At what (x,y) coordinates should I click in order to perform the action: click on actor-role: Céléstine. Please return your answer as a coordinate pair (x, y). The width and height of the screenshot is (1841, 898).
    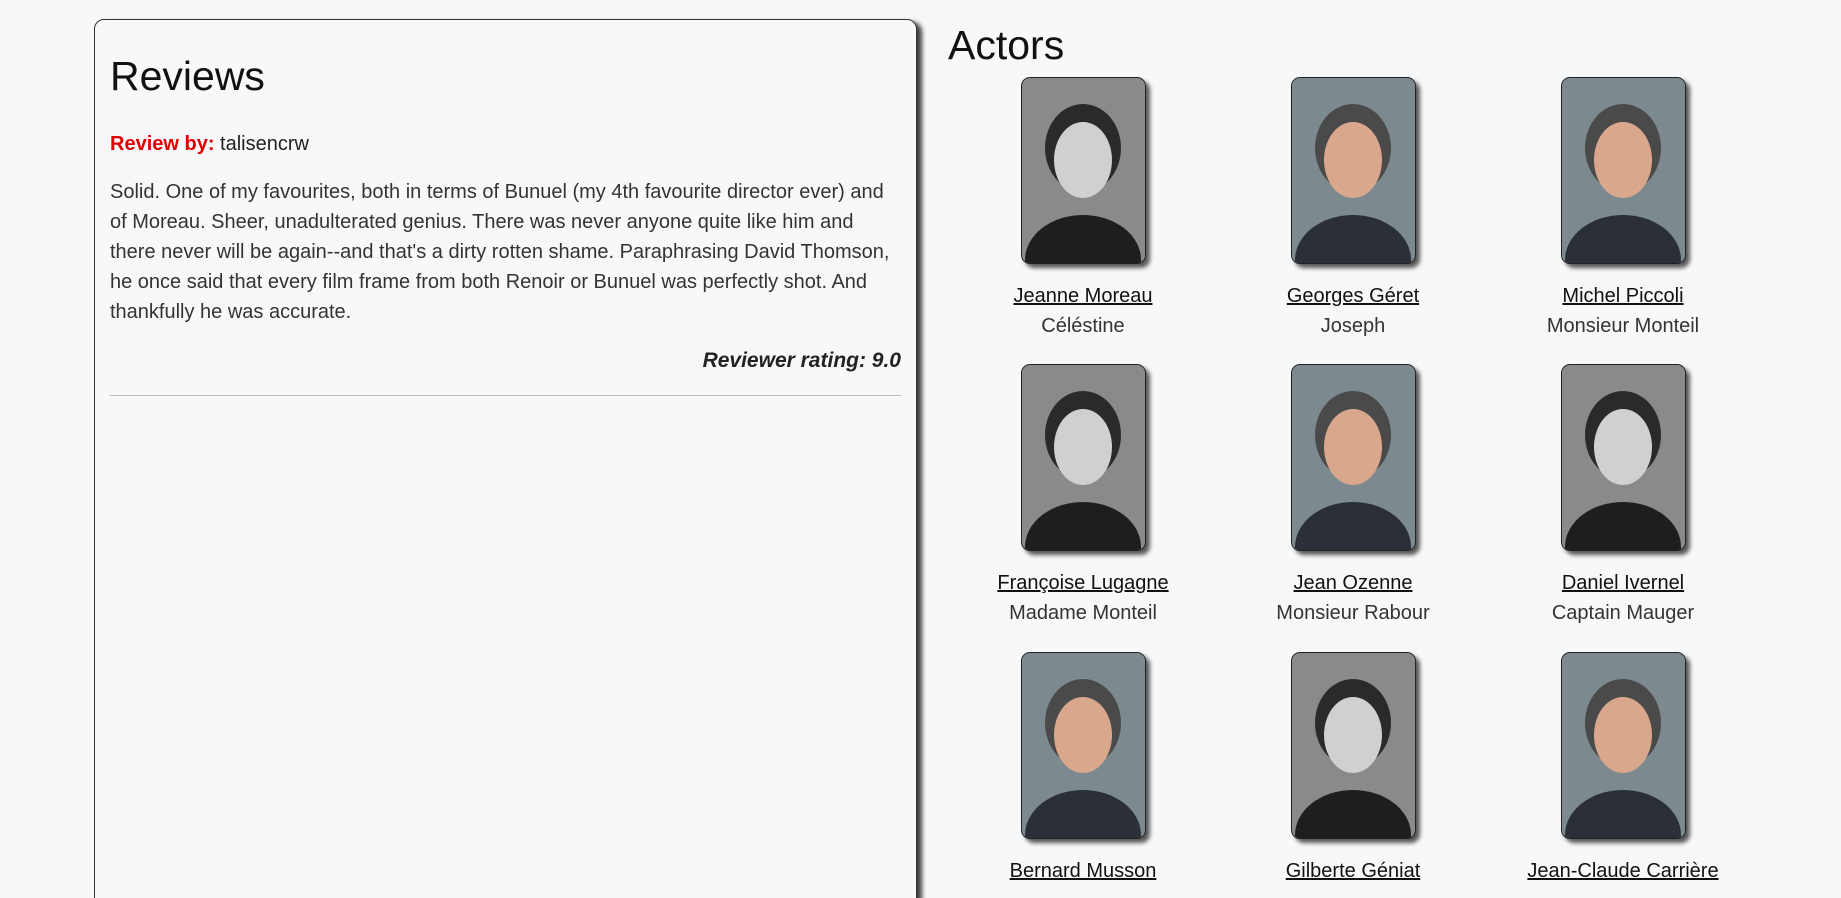
    Looking at the image, I should click on (1083, 326).